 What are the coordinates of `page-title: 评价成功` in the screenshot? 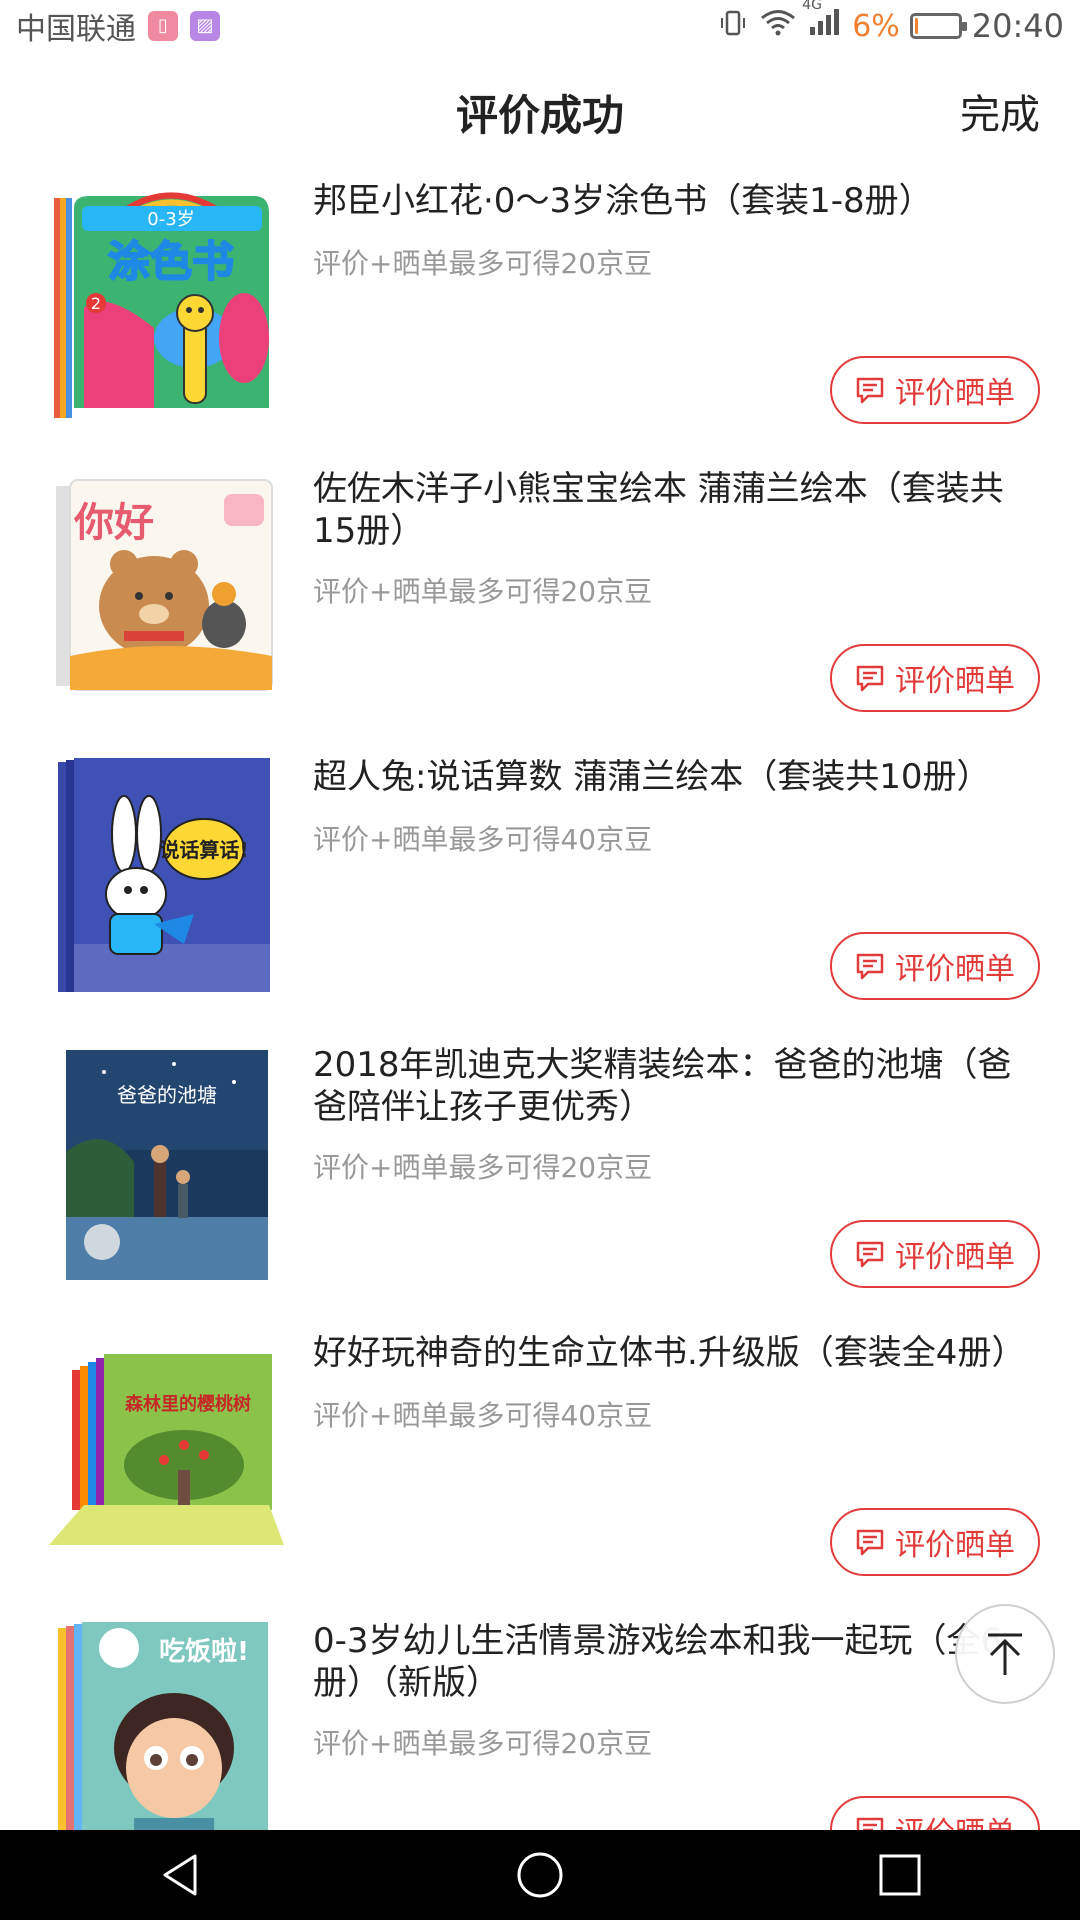 It's located at (539, 115).